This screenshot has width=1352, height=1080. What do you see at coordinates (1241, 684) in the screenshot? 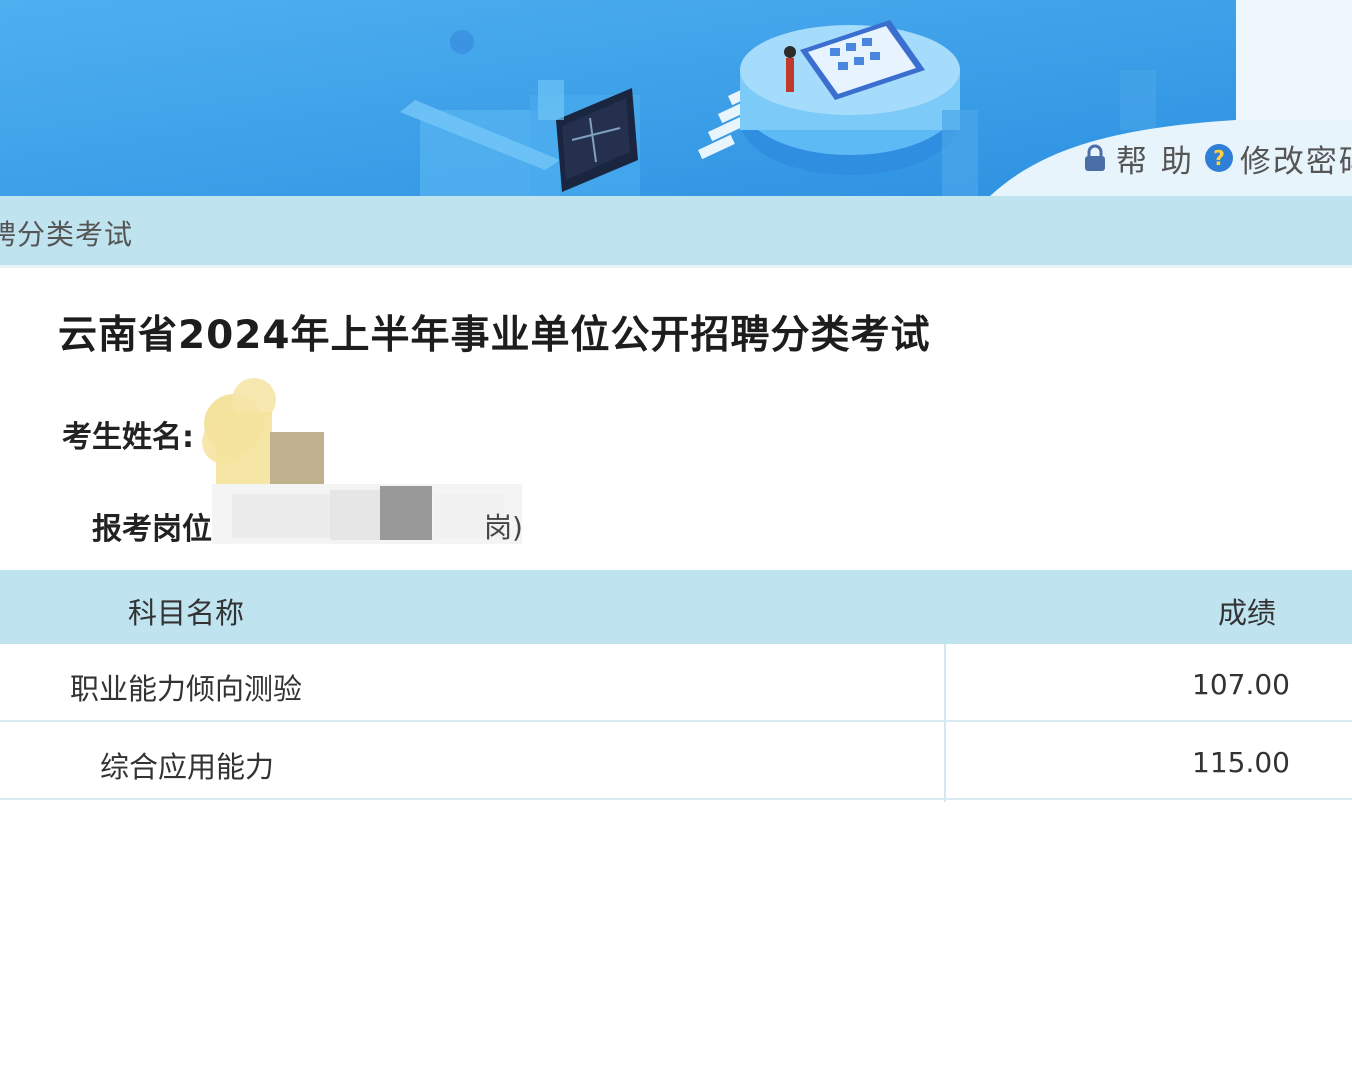
I see `score-cell: 107.00` at bounding box center [1241, 684].